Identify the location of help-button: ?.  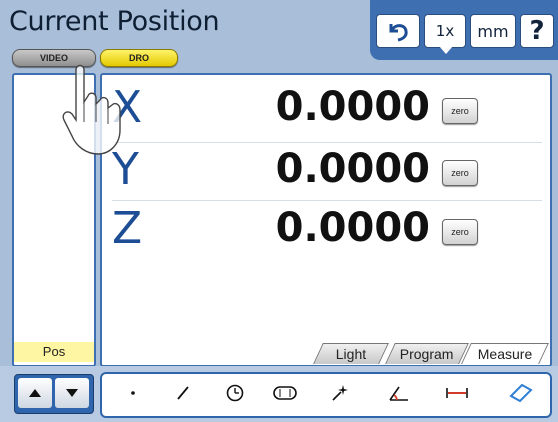
(537, 31).